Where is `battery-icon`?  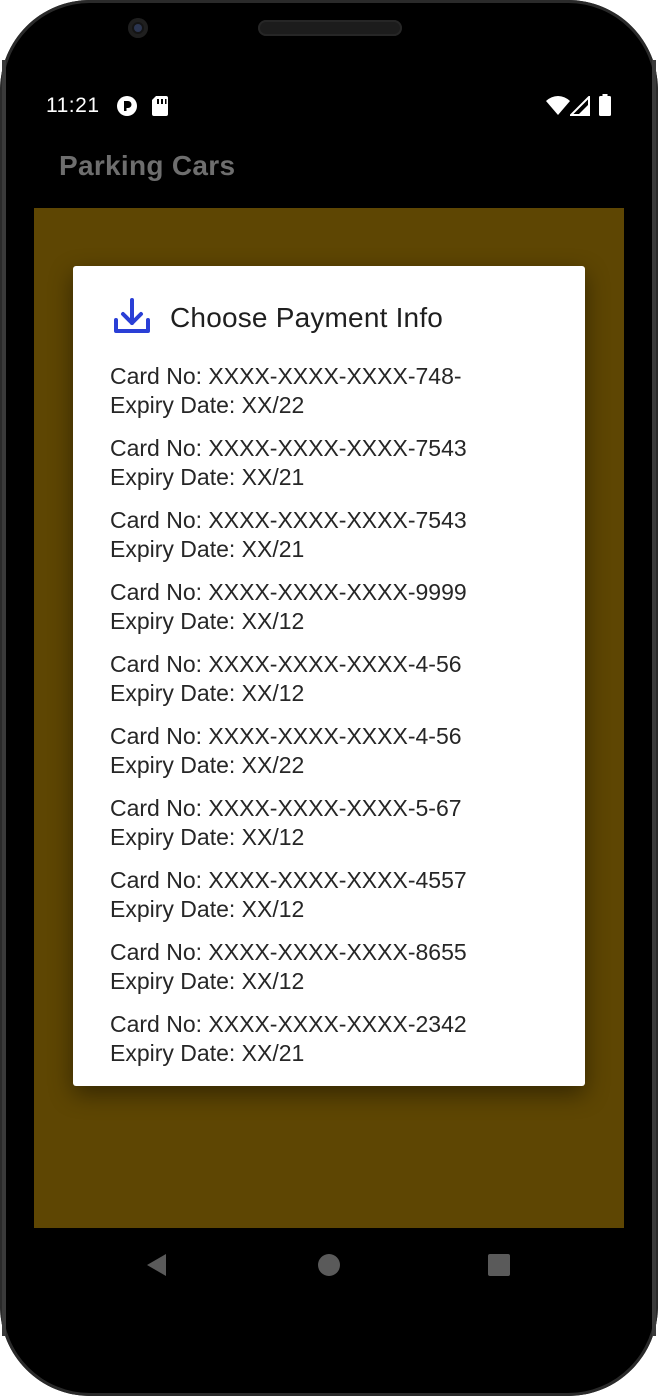 battery-icon is located at coordinates (605, 107).